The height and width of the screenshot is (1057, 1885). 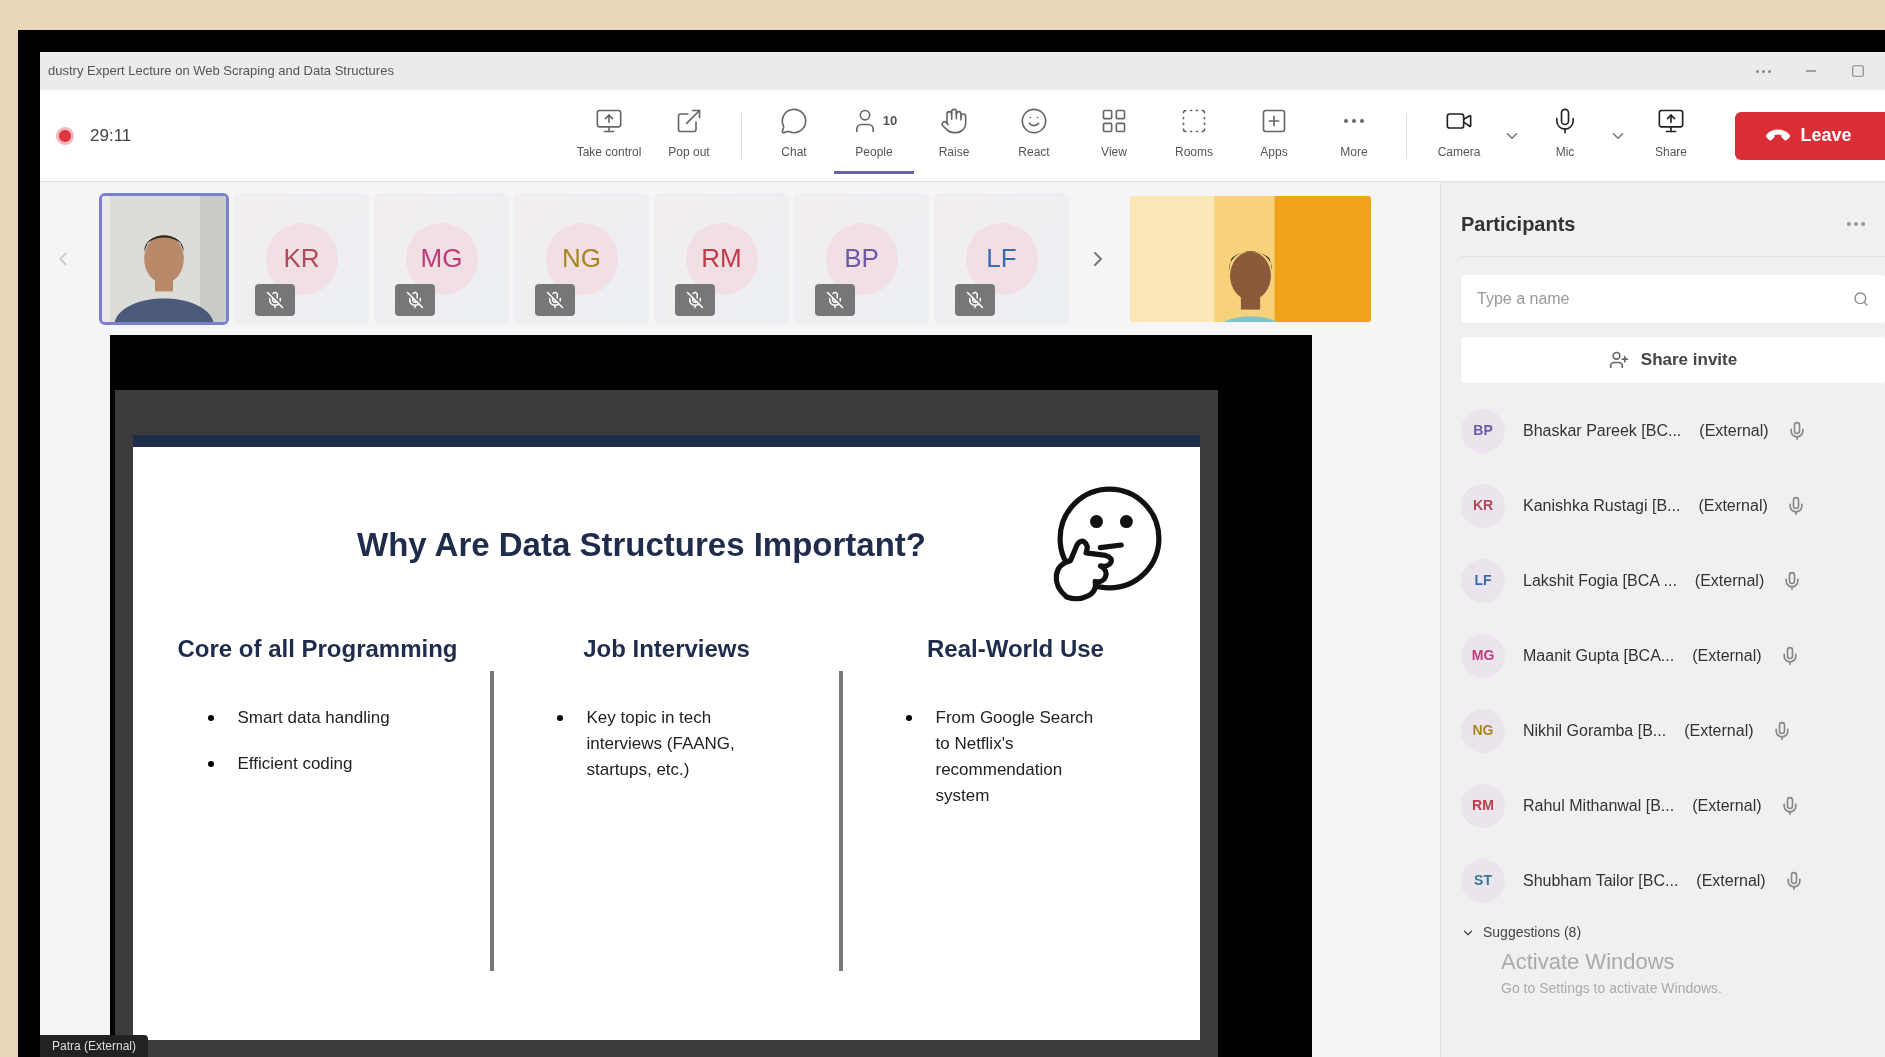 What do you see at coordinates (1858, 71) in the screenshot?
I see `maximize-icon` at bounding box center [1858, 71].